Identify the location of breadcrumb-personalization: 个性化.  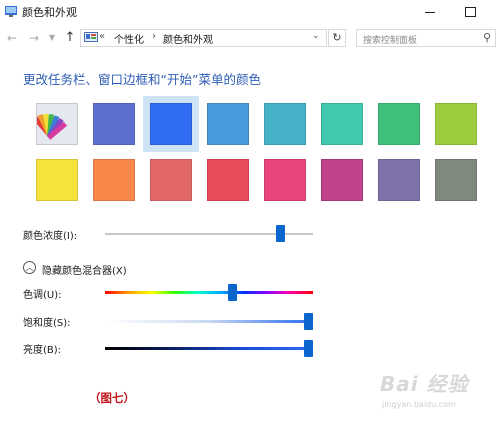
(129, 38).